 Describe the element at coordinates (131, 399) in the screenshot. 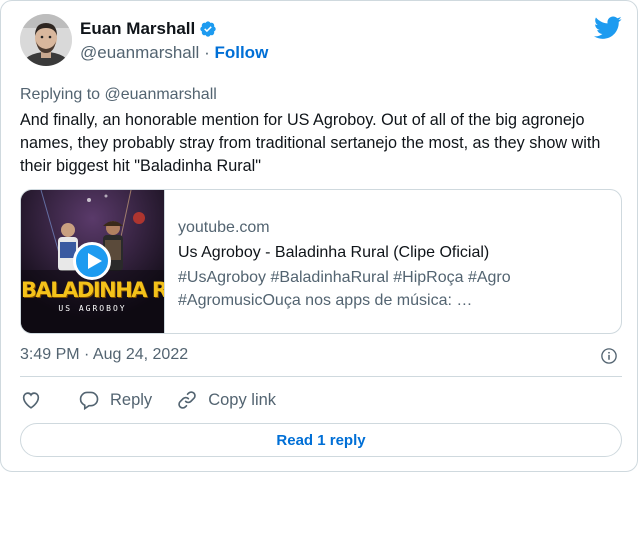

I see `reply-label: Reply` at that location.